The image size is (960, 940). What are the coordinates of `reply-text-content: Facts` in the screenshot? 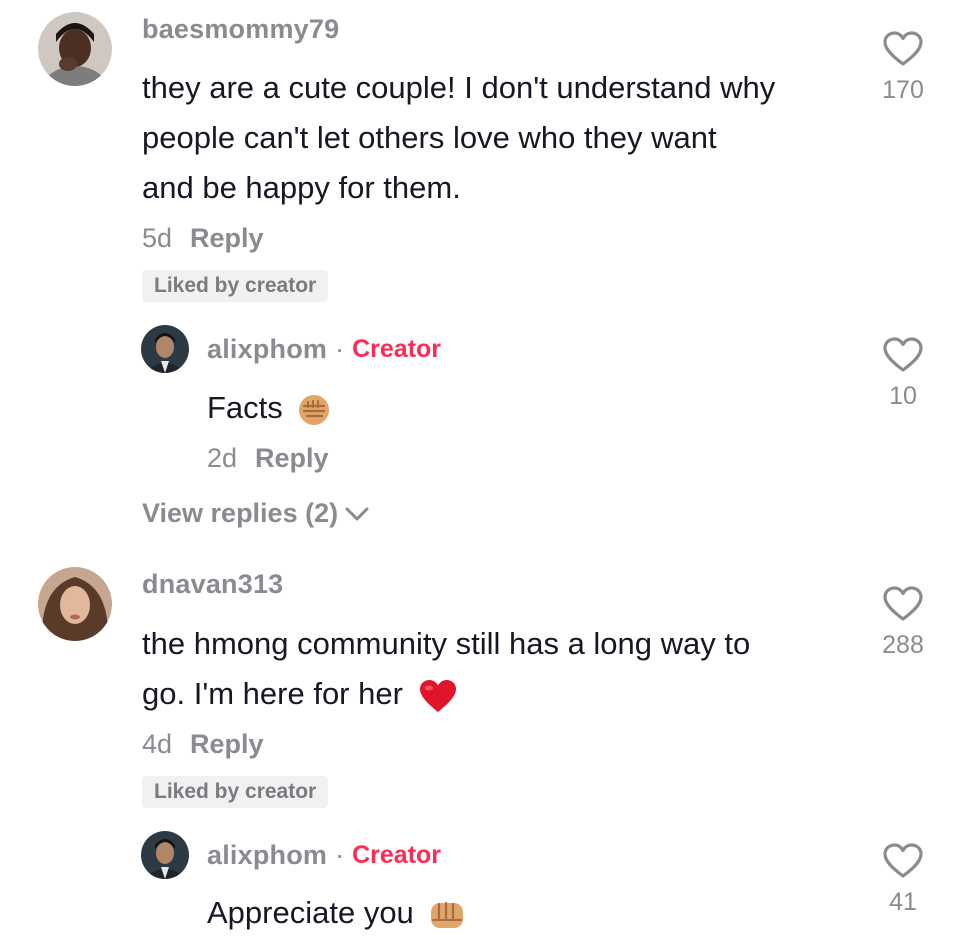 It's located at (245, 407).